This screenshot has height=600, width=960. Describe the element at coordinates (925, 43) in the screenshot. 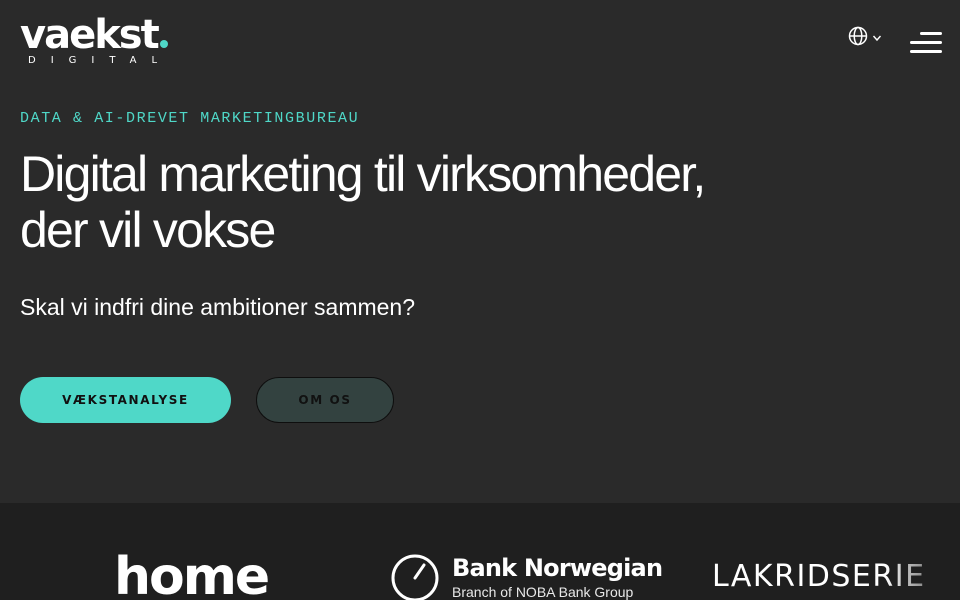

I see `hamburger-menu-icon` at that location.